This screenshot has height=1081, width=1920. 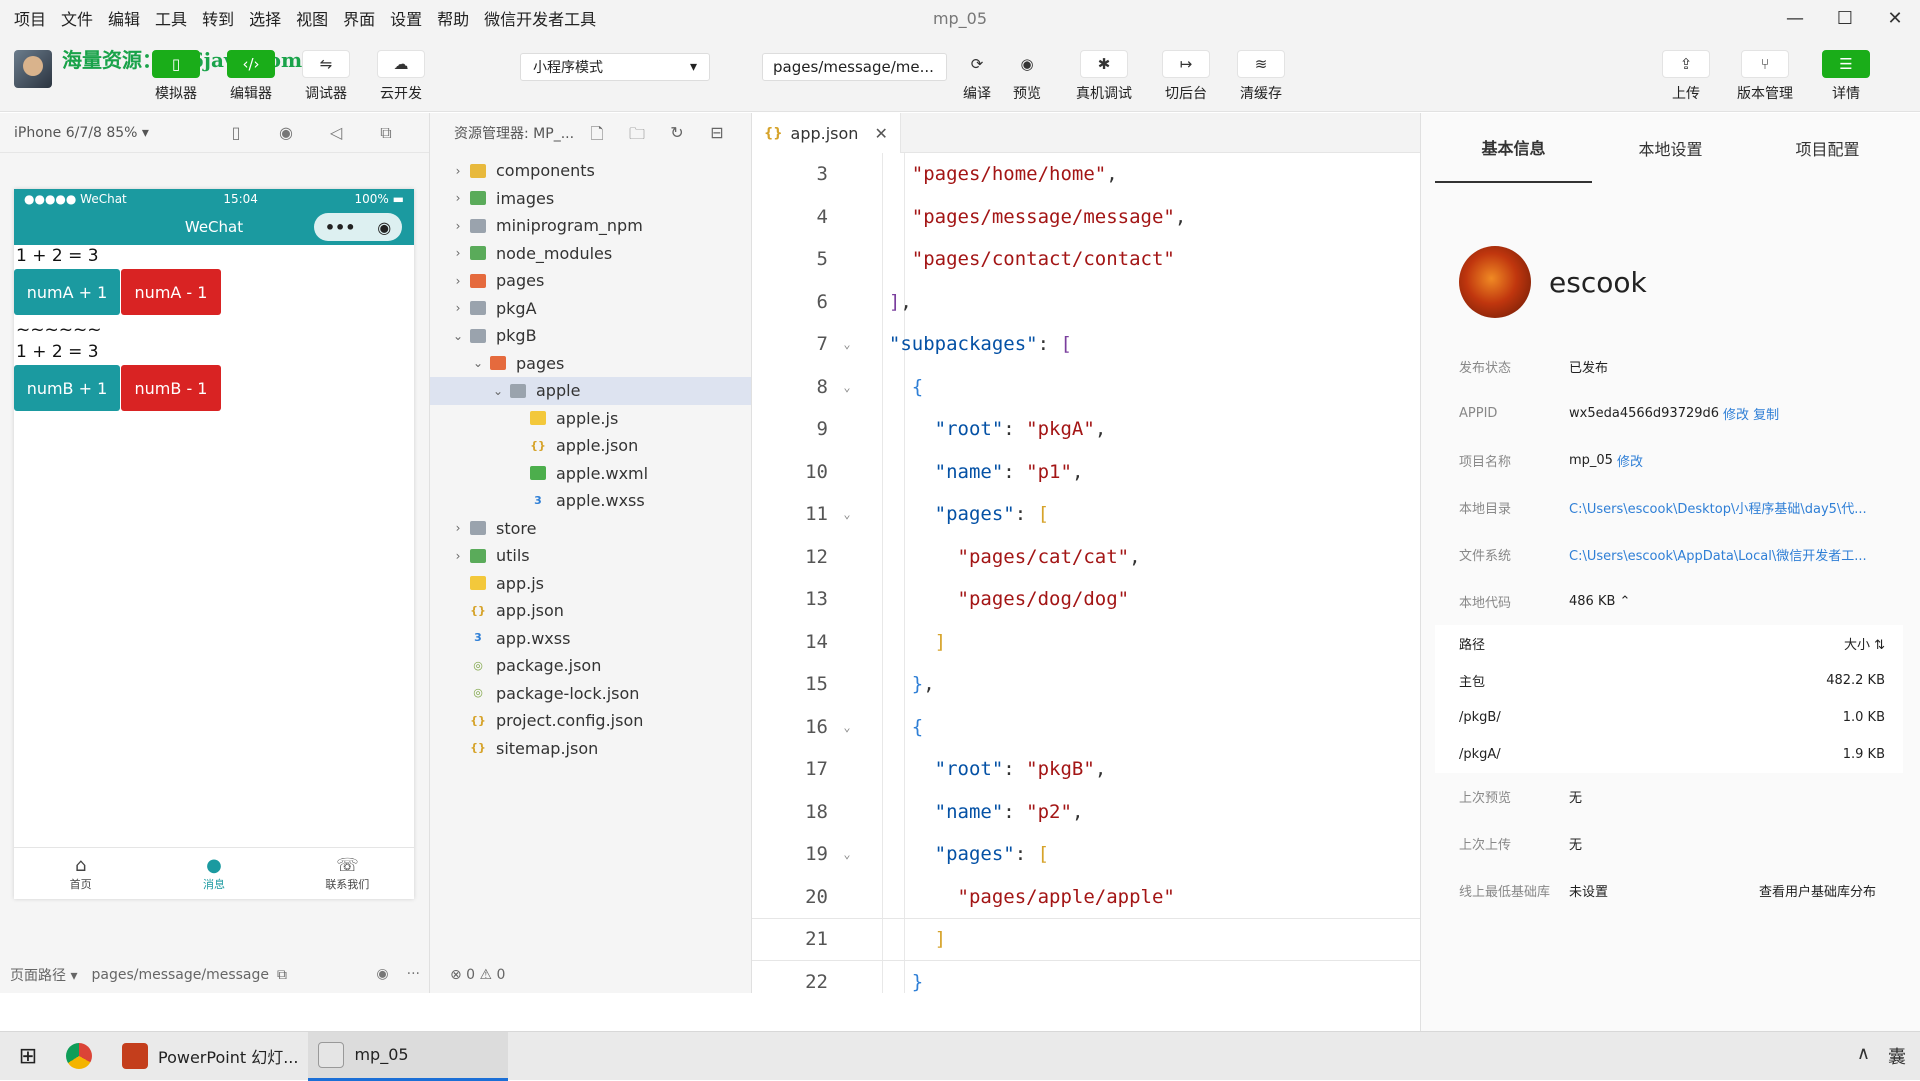 What do you see at coordinates (590, 254) in the screenshot?
I see `tree-item: › node_modules` at bounding box center [590, 254].